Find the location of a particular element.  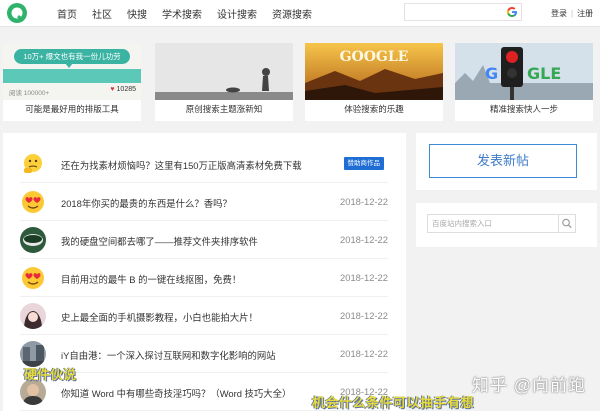

card-bubble: 10万+ 爆文也有我一份儿功劳 is located at coordinates (72, 56).